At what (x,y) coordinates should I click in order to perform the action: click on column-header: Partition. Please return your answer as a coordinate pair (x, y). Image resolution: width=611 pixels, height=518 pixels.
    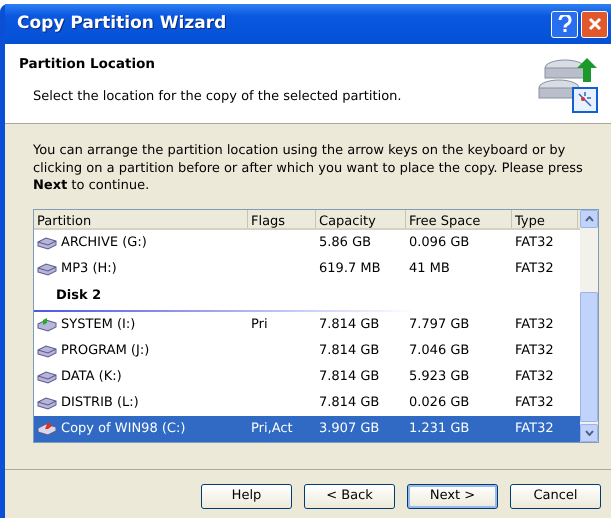
    Looking at the image, I should click on (141, 219).